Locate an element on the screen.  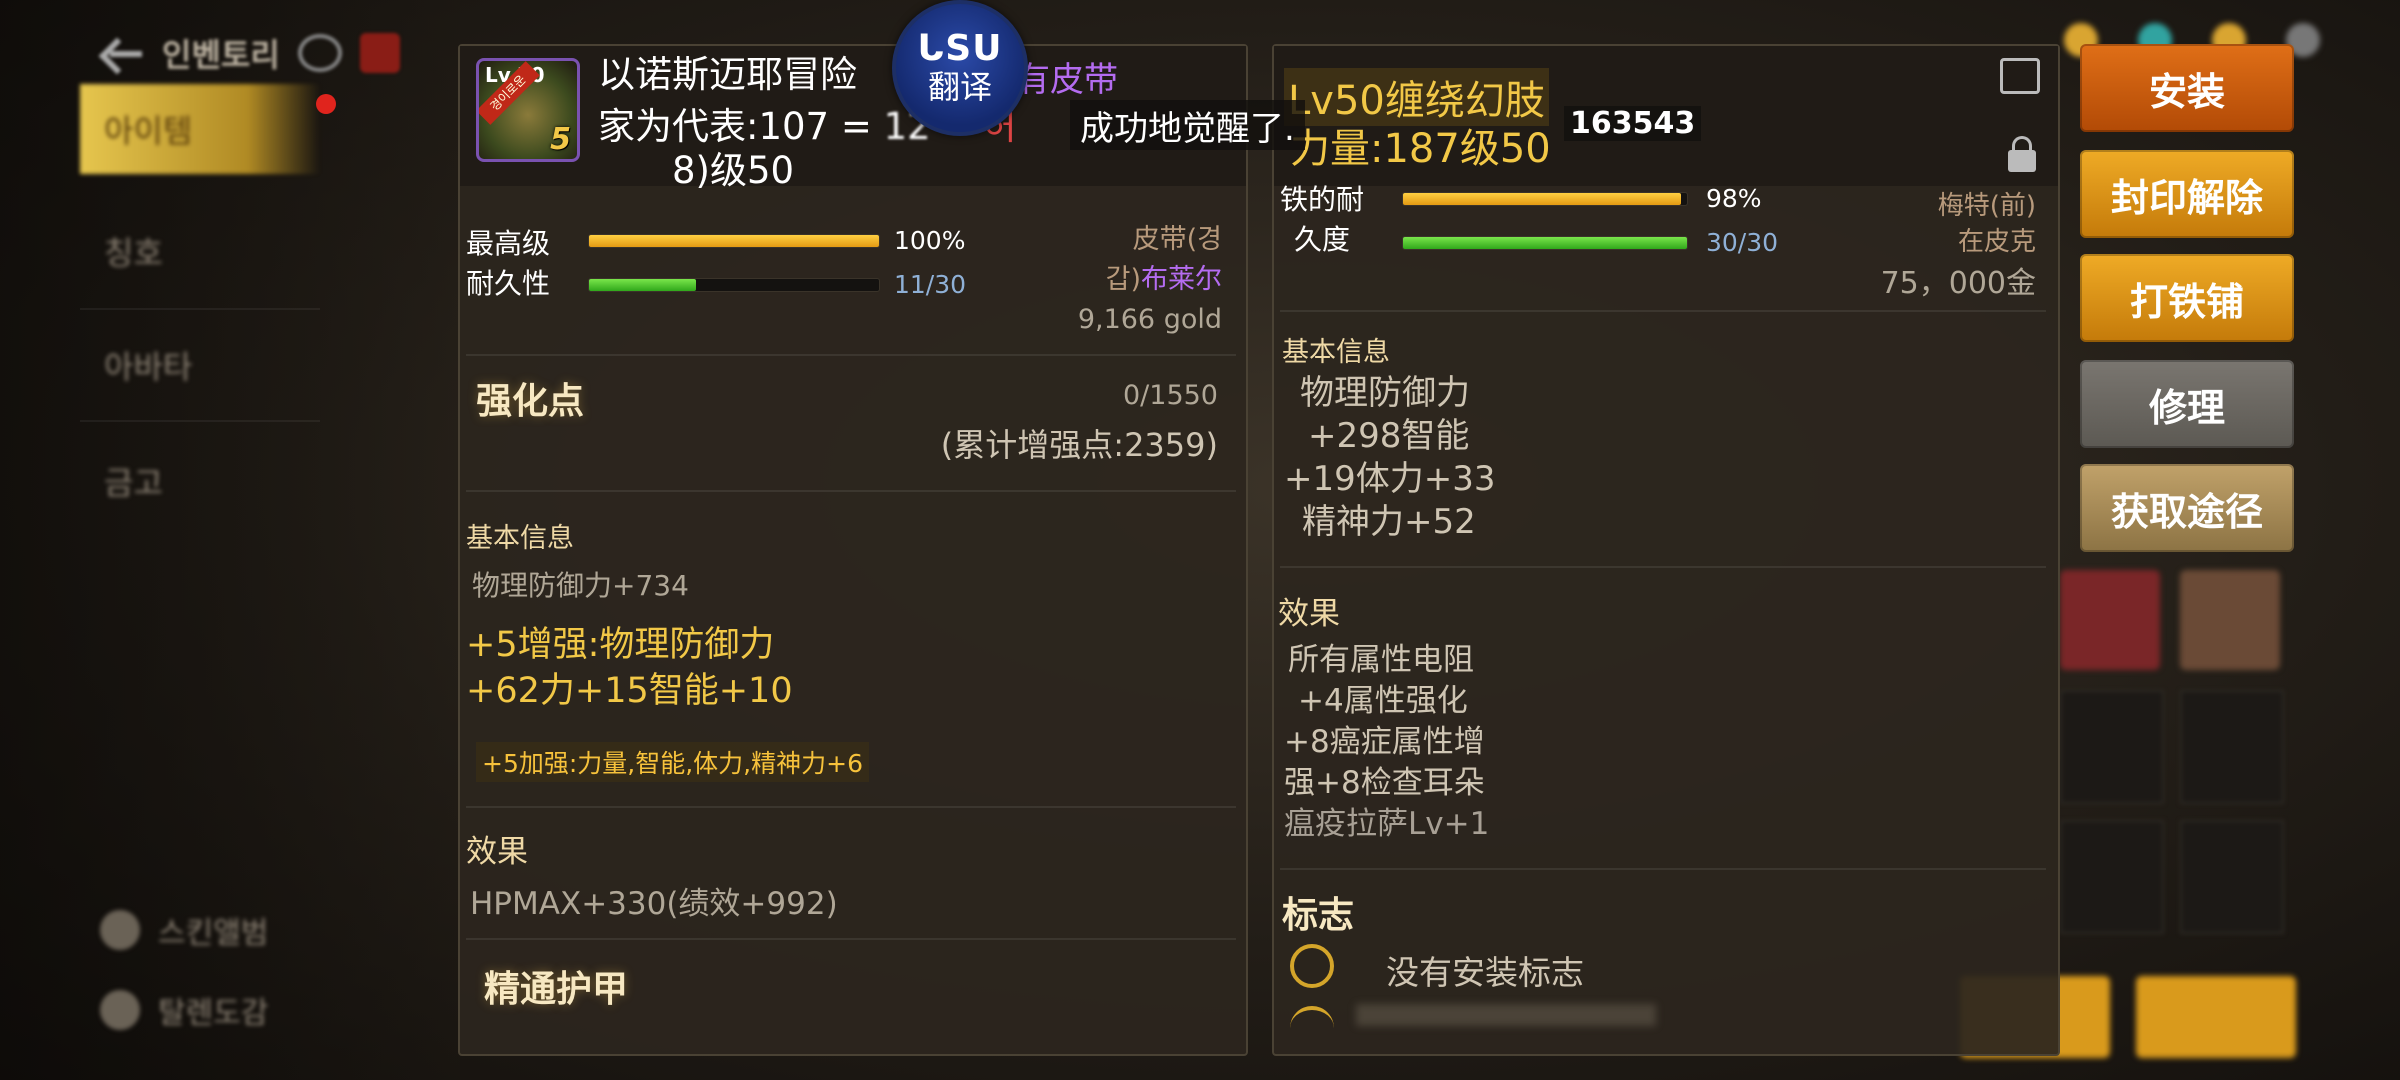
acquire-source-button: 获取途径 is located at coordinates (2187, 508).